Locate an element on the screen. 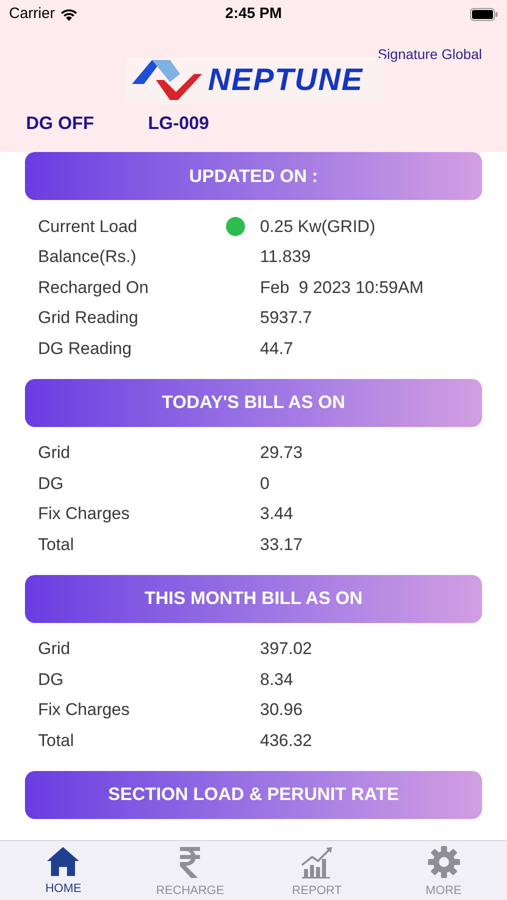 This screenshot has width=507, height=900. tab-item: RECHARGE is located at coordinates (190, 870).